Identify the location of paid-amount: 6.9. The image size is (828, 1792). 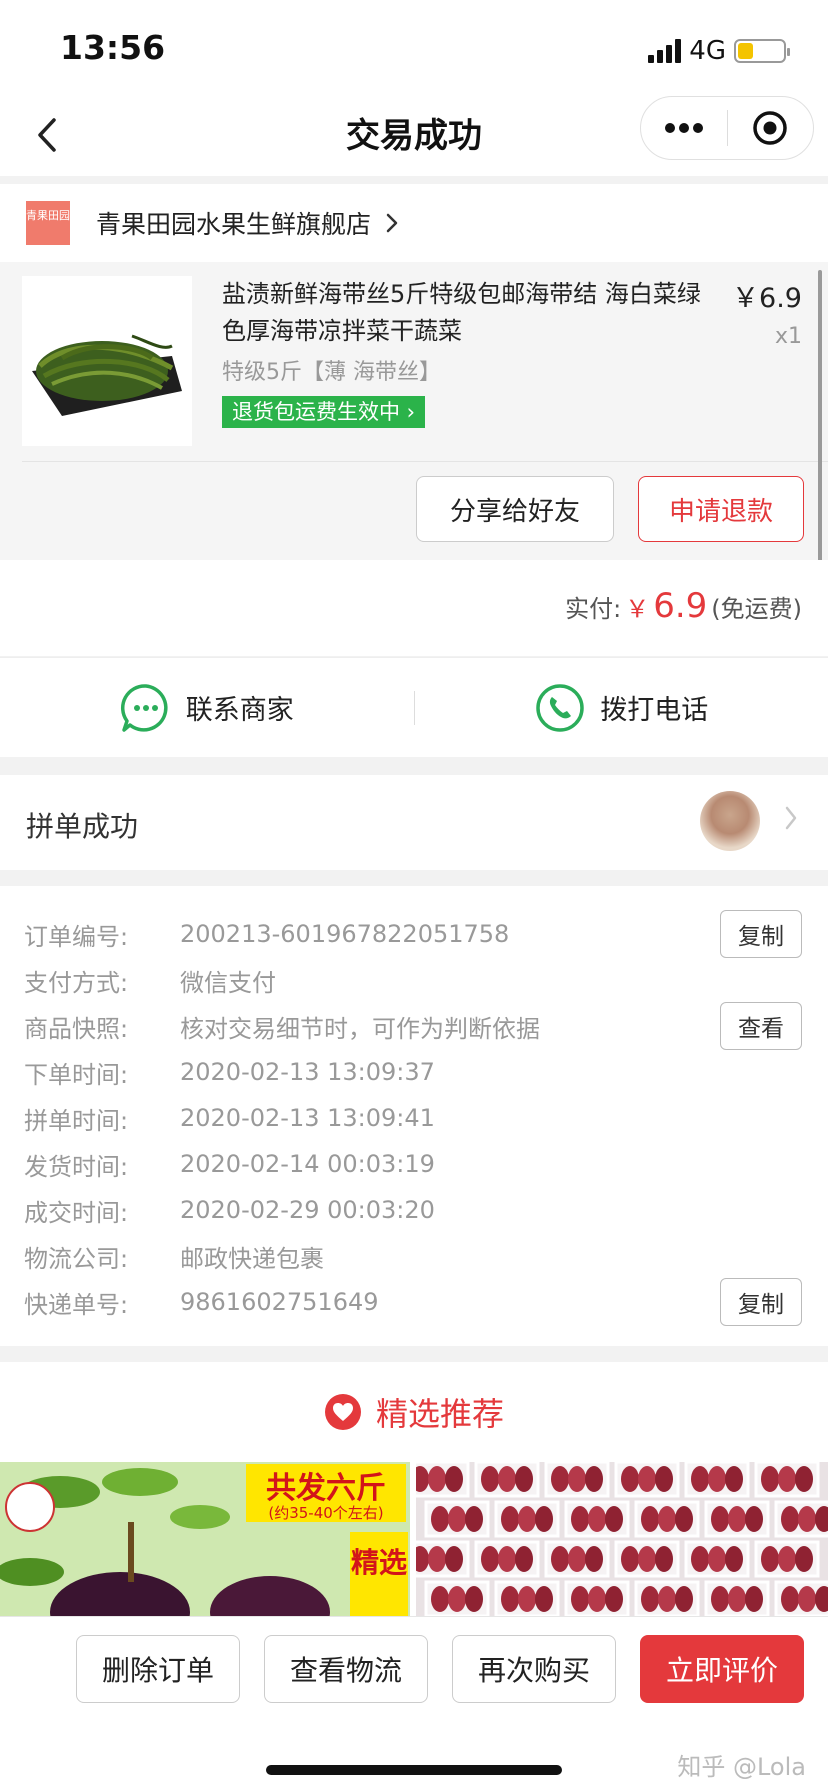
(680, 606).